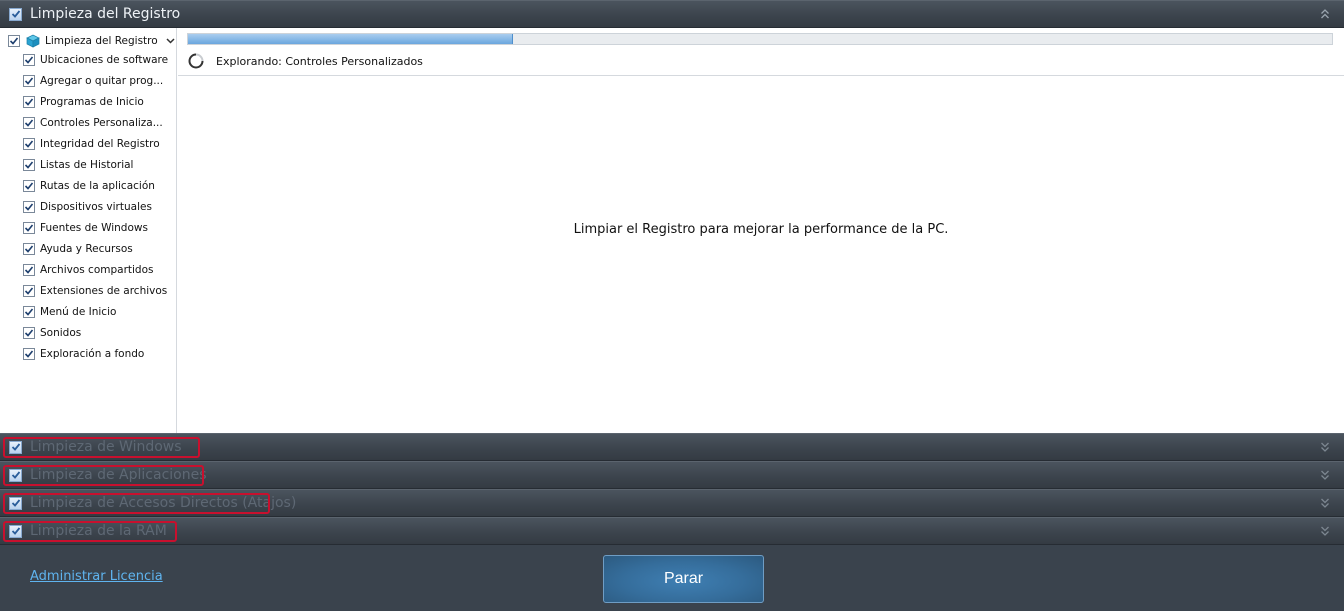  I want to click on tree-item-label: Extensiones de archivos, so click(104, 291).